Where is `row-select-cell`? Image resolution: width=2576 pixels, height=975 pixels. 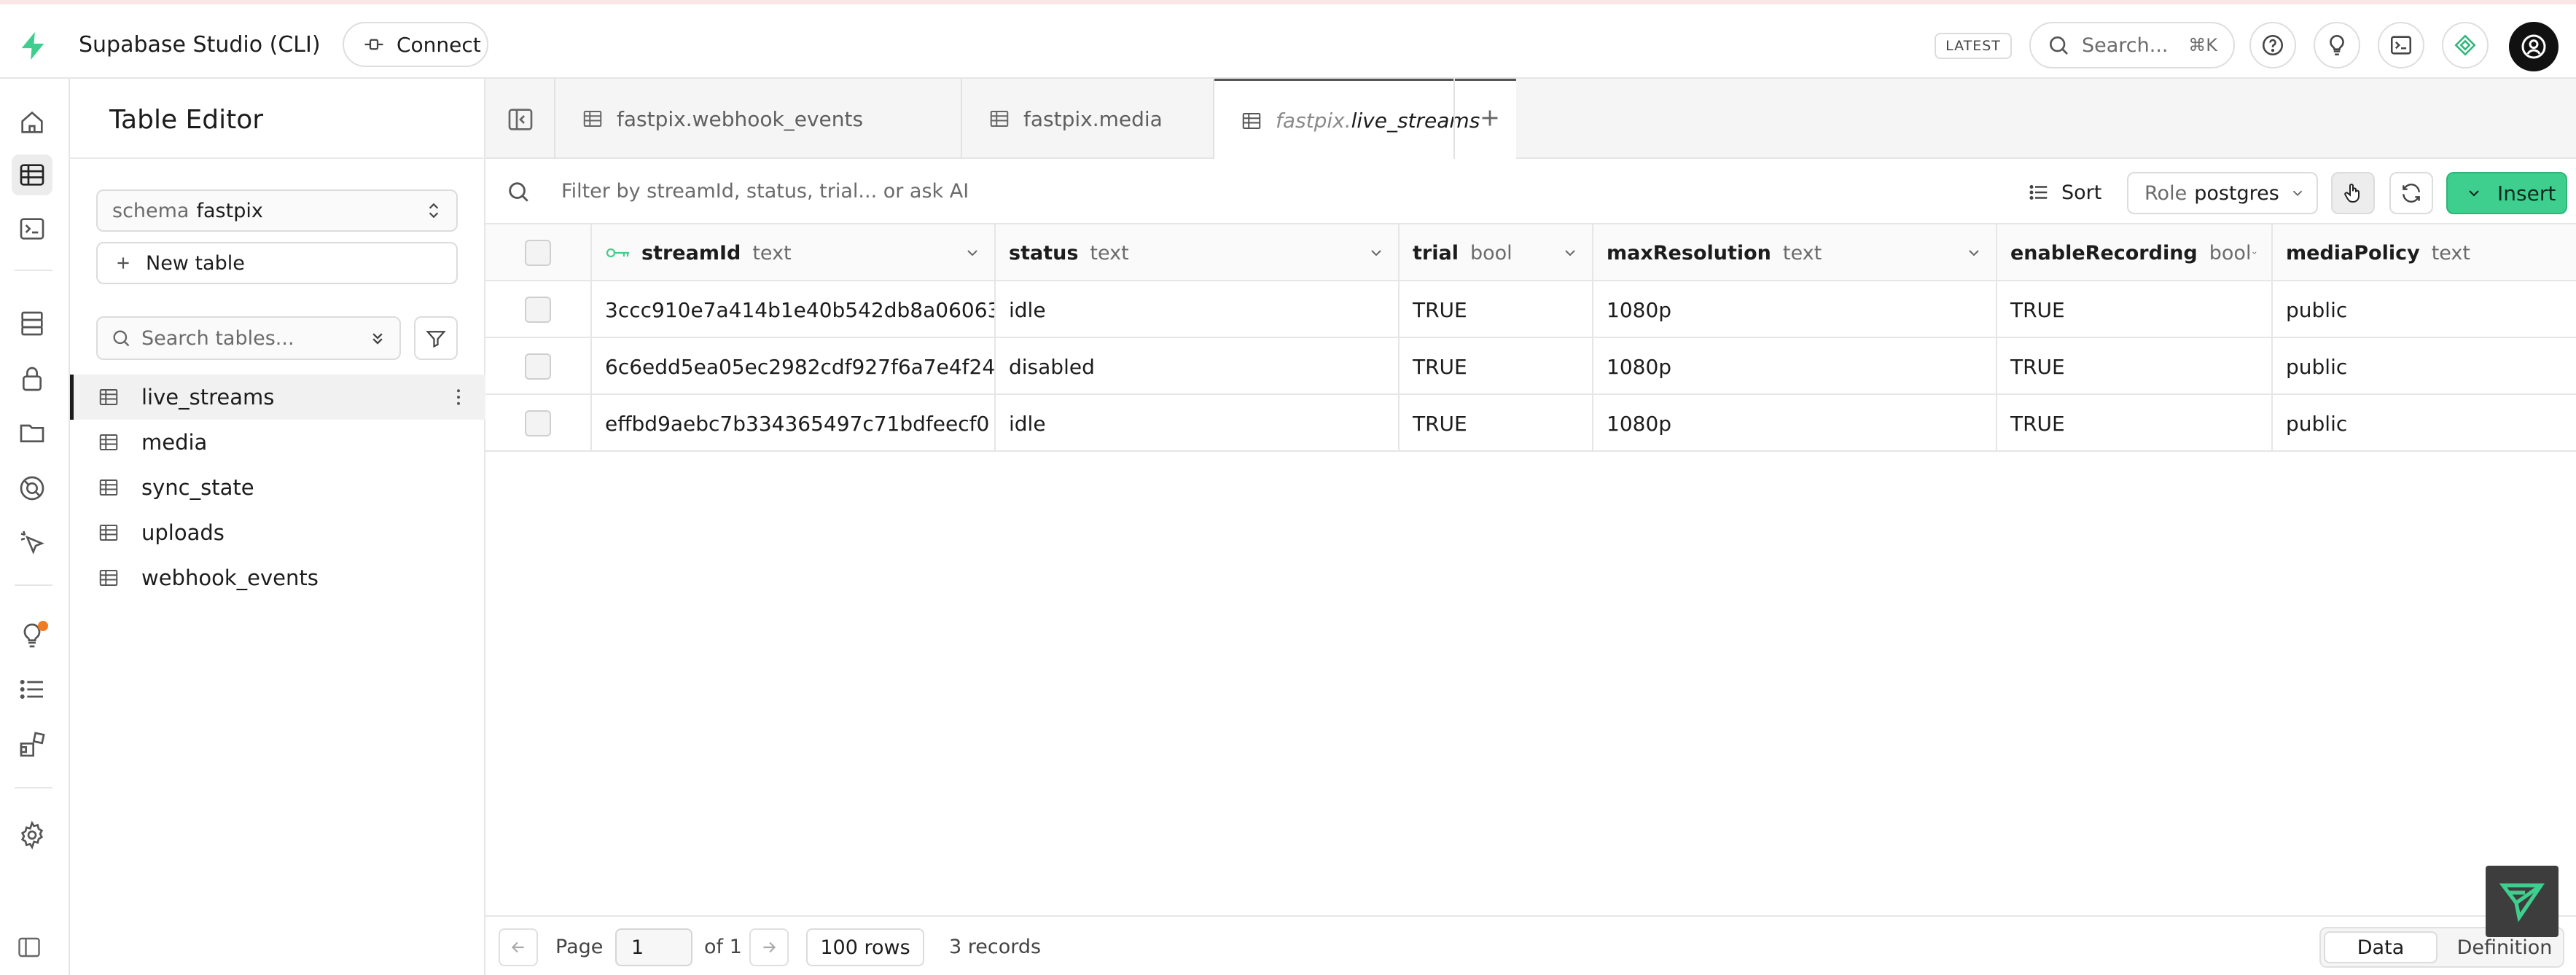
row-select-cell is located at coordinates (538, 366).